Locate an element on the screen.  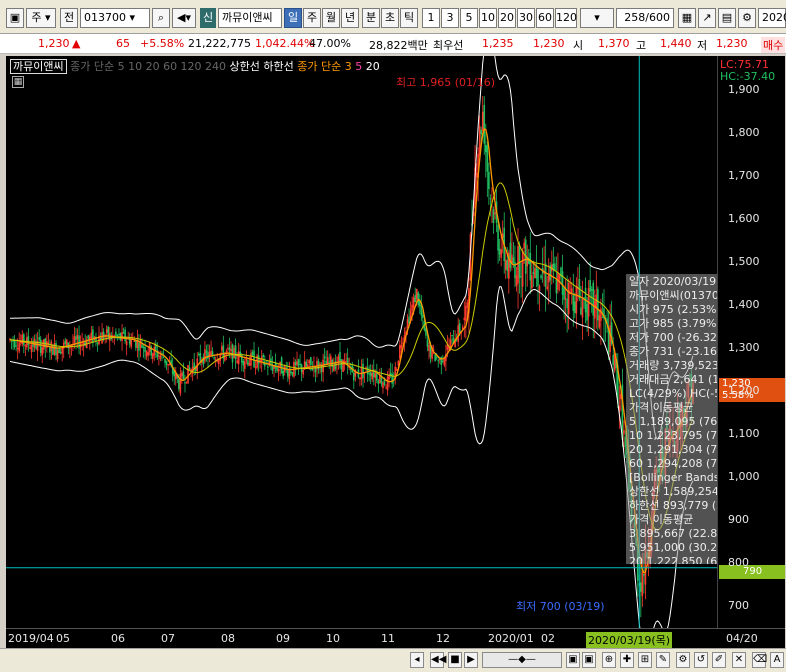
stop-icon: ■ is located at coordinates (455, 660).